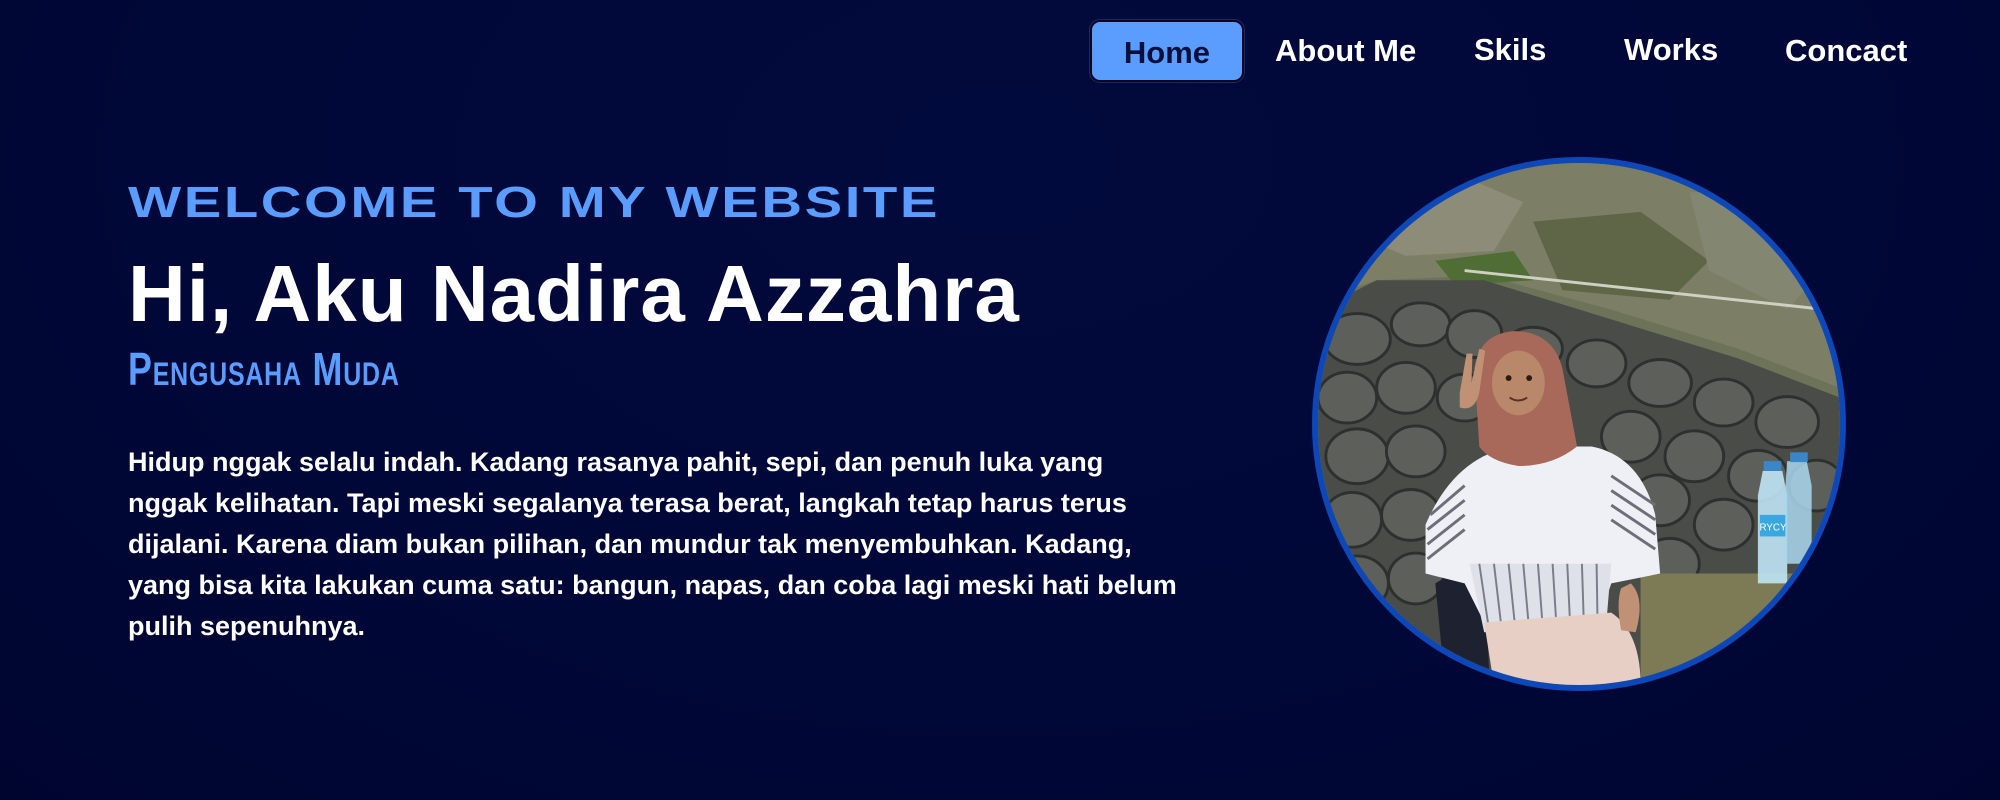 The width and height of the screenshot is (2000, 800). What do you see at coordinates (264, 369) in the screenshot?
I see `hero-role: Pengusaha Muda` at bounding box center [264, 369].